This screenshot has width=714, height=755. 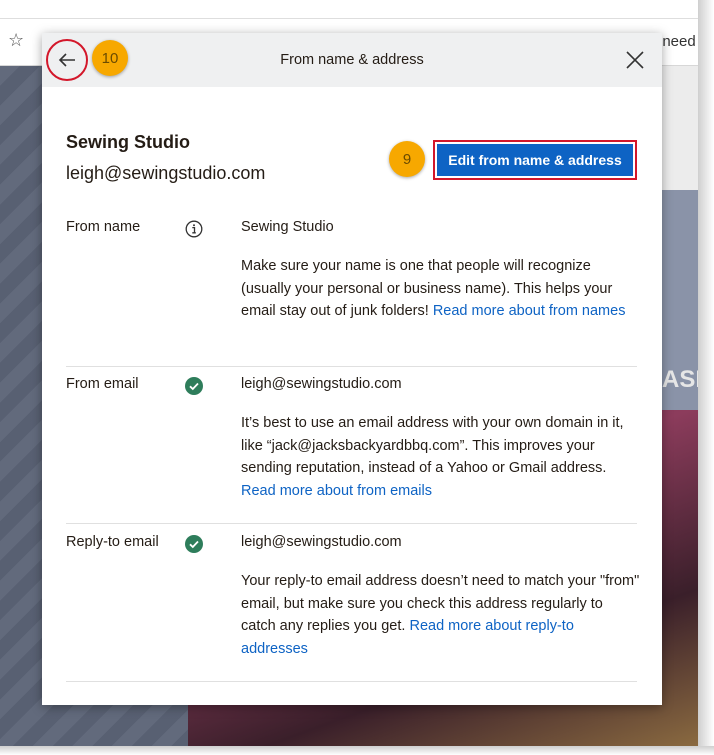 I want to click on info-icon, so click(x=194, y=229).